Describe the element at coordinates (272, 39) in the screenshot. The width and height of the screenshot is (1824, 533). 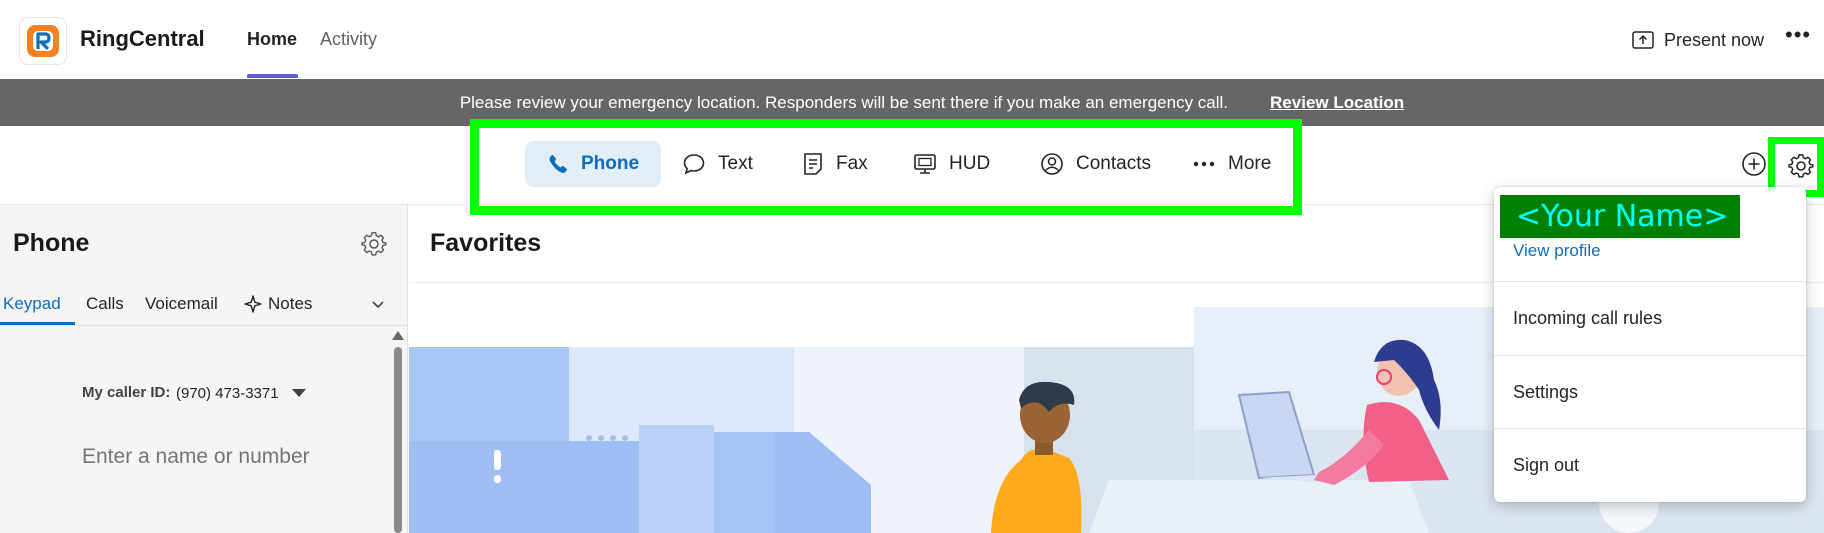
I see `tab-home: Home` at that location.